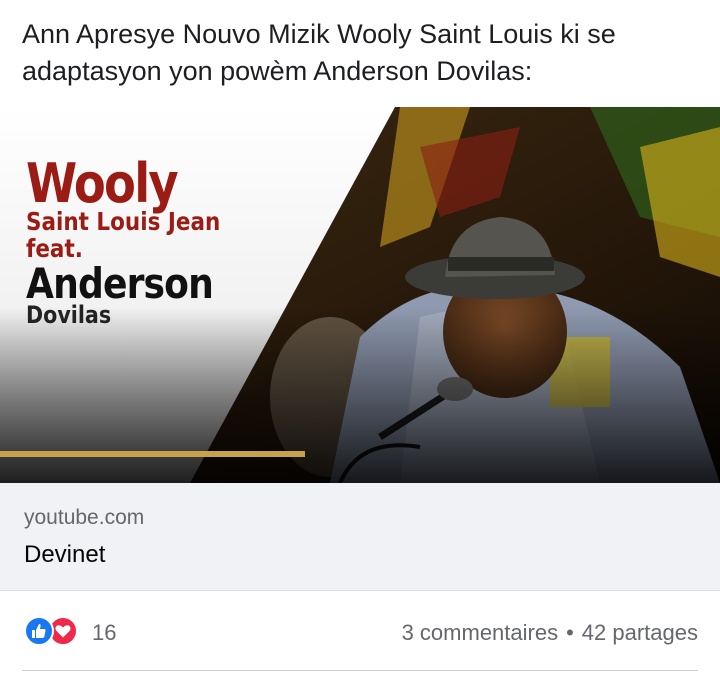 This screenshot has height=676, width=720. Describe the element at coordinates (360, 670) in the screenshot. I see `divider` at that location.